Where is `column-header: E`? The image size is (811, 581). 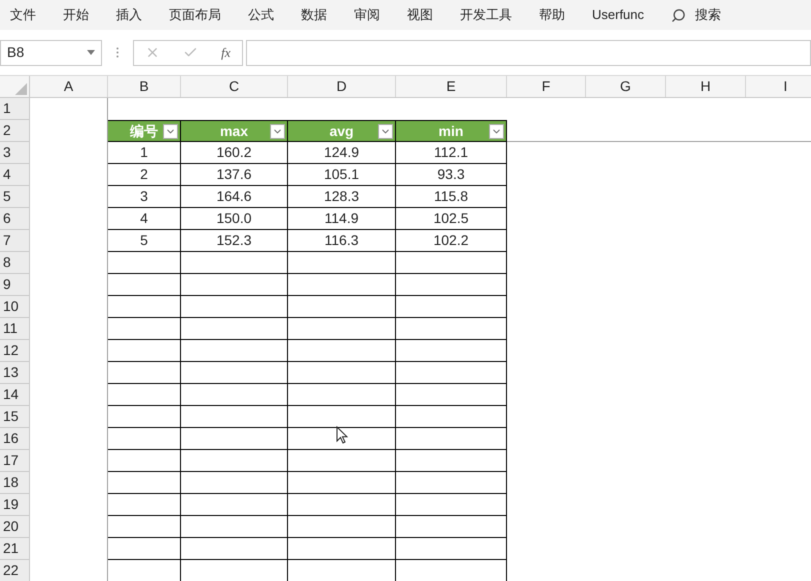 column-header: E is located at coordinates (451, 86).